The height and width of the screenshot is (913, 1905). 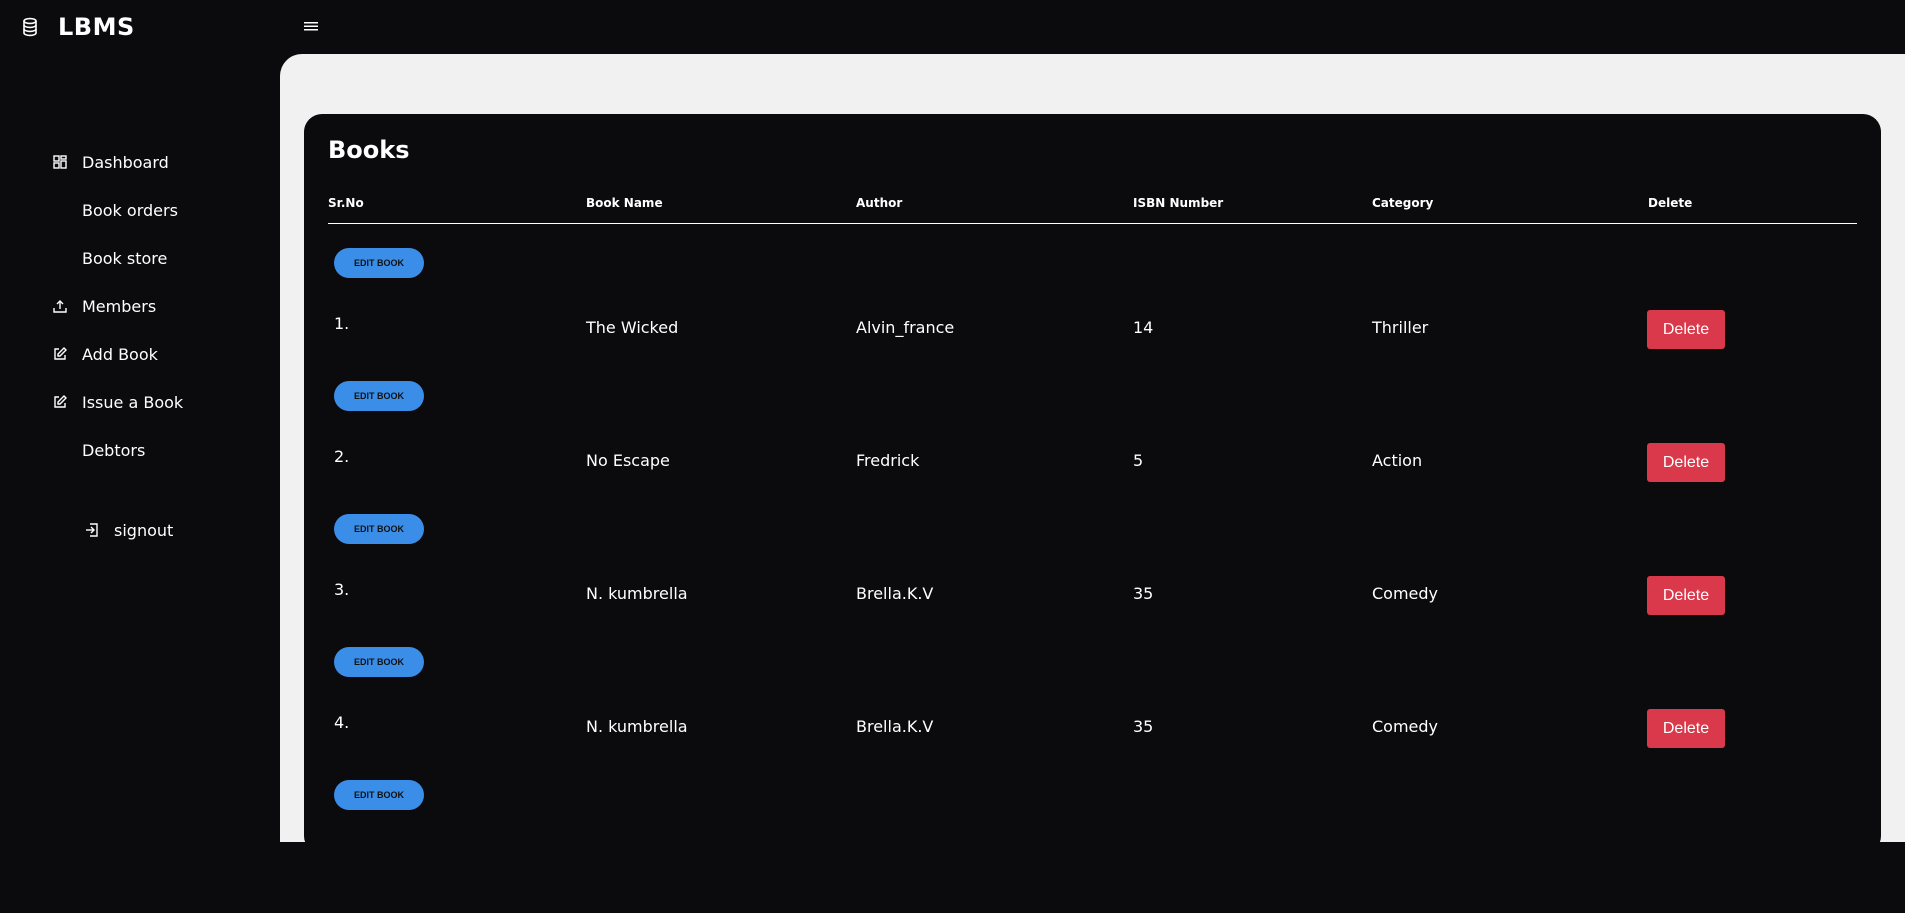 What do you see at coordinates (346, 203) in the screenshot?
I see `column-header-srno: Sr.No` at bounding box center [346, 203].